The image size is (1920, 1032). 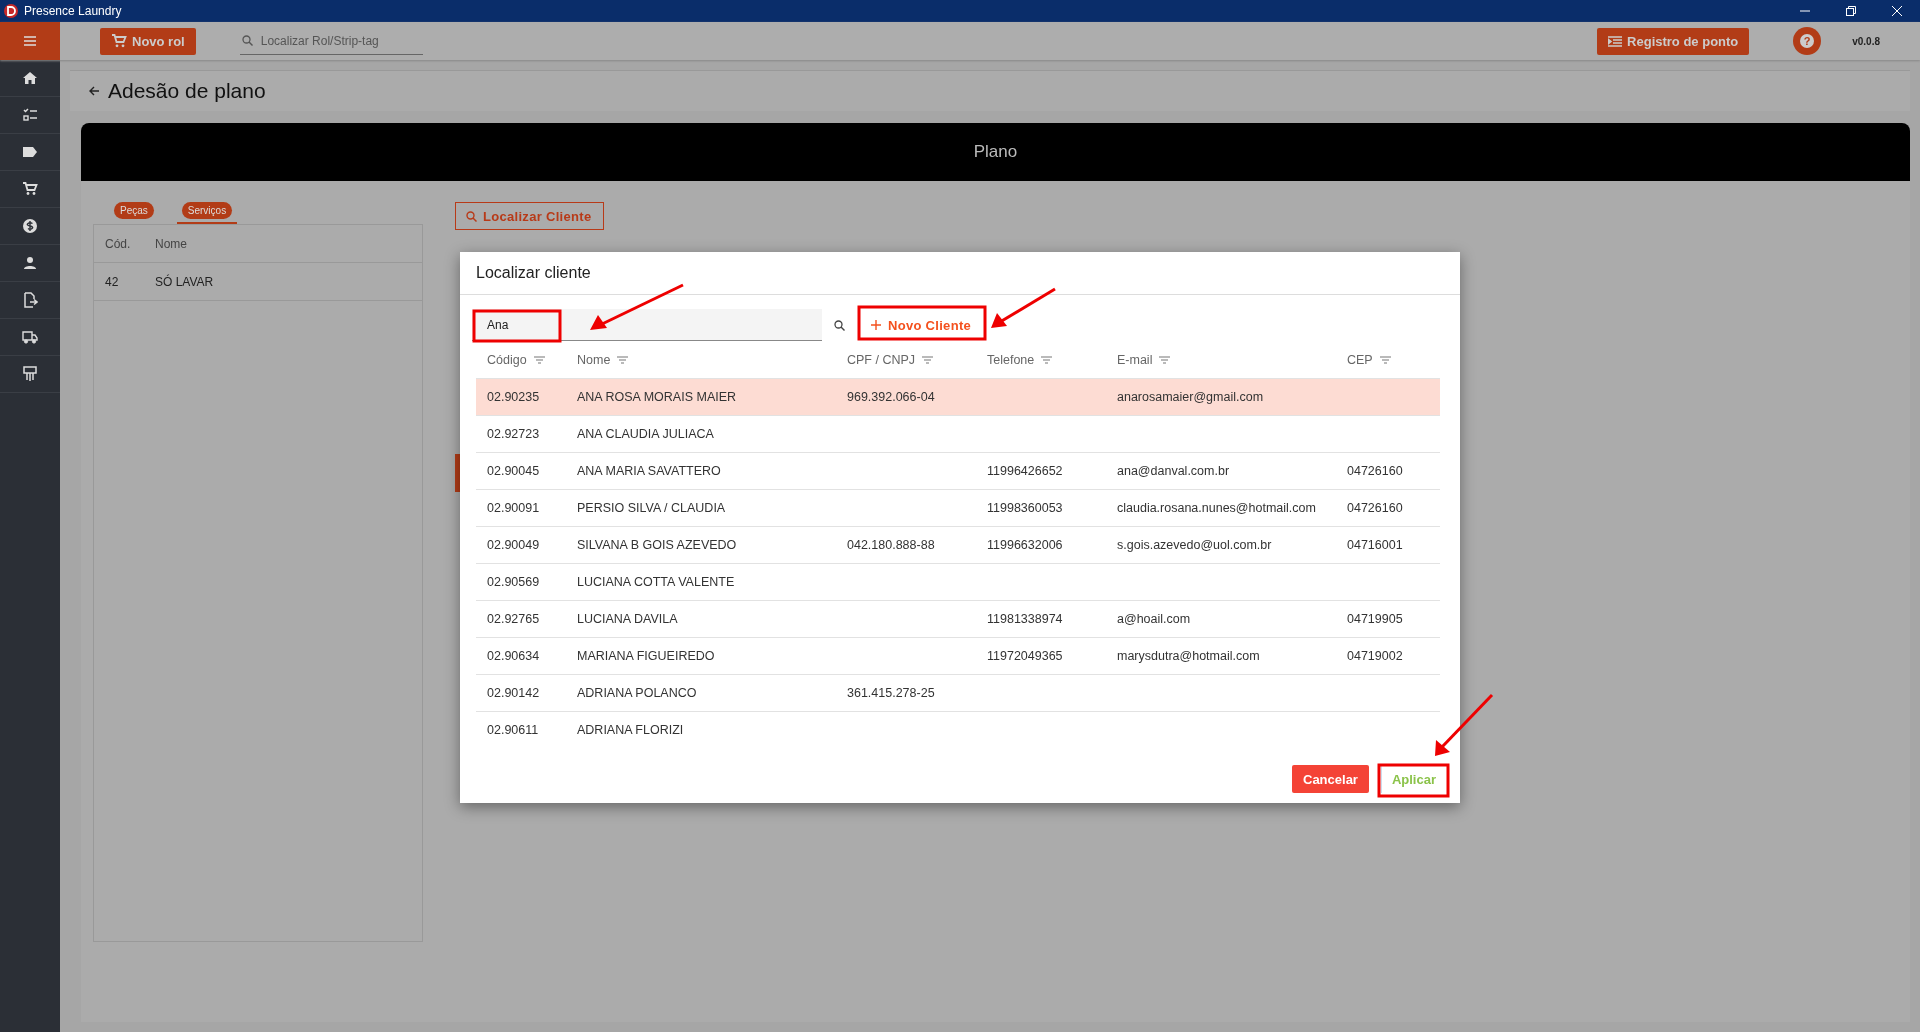 What do you see at coordinates (513, 730) in the screenshot?
I see `table-cell: 02.90611` at bounding box center [513, 730].